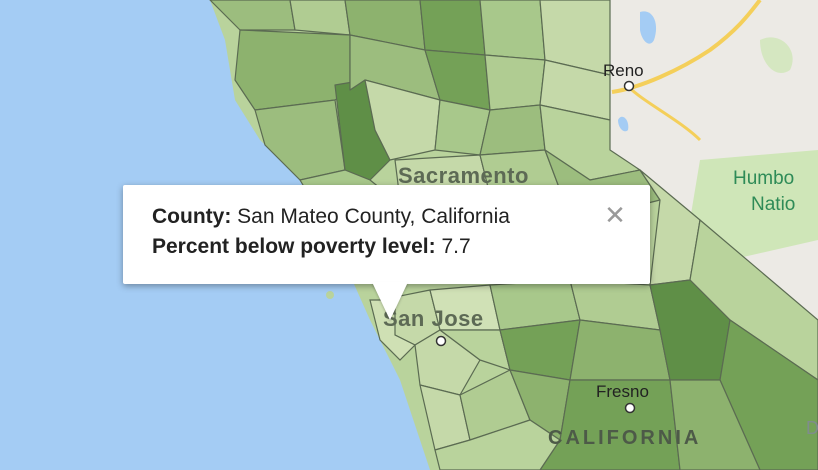 This screenshot has height=470, width=818. Describe the element at coordinates (456, 246) in the screenshot. I see `poverty-value: 7.7` at that location.